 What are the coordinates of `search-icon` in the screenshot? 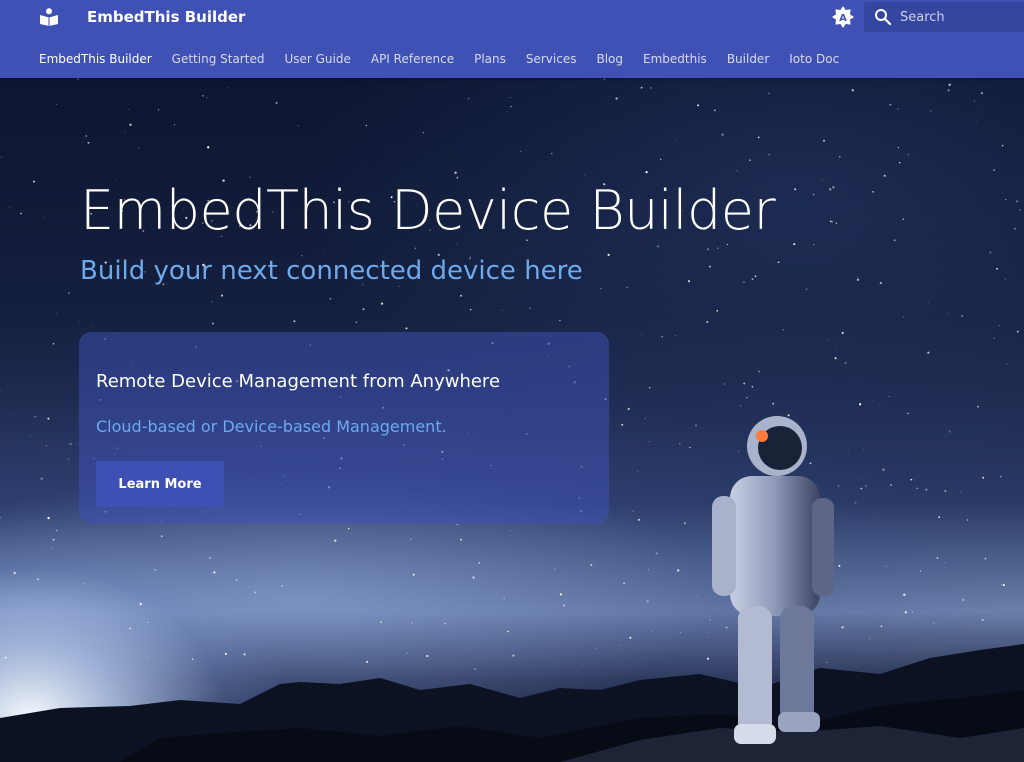 It's located at (883, 17).